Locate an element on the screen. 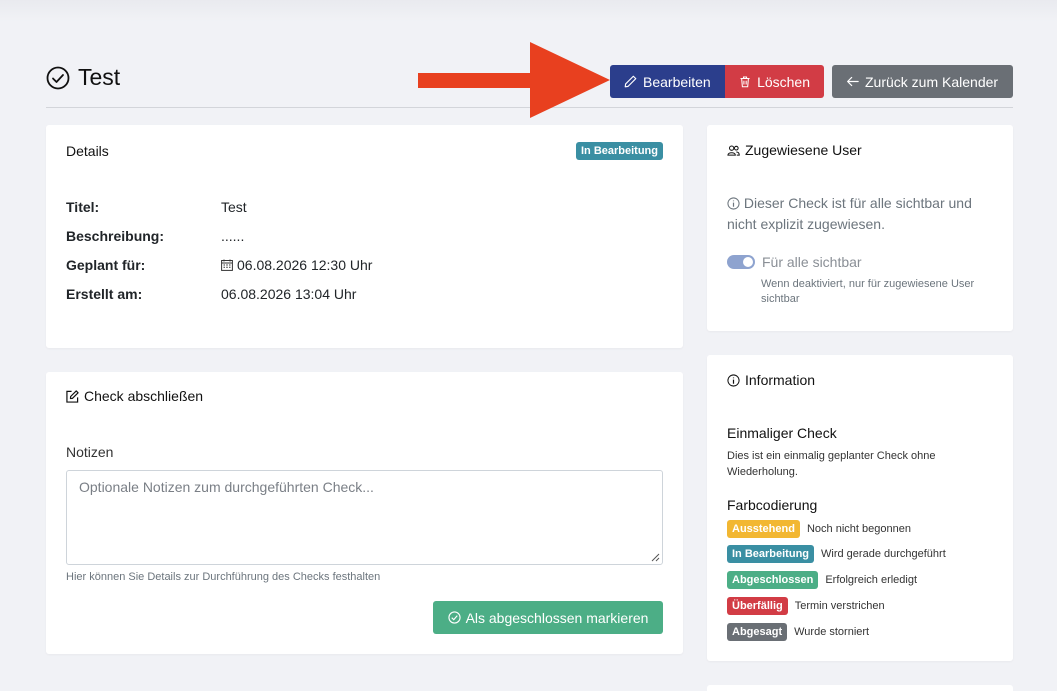 The image size is (1057, 691). resize-grip-icon is located at coordinates (655, 557).